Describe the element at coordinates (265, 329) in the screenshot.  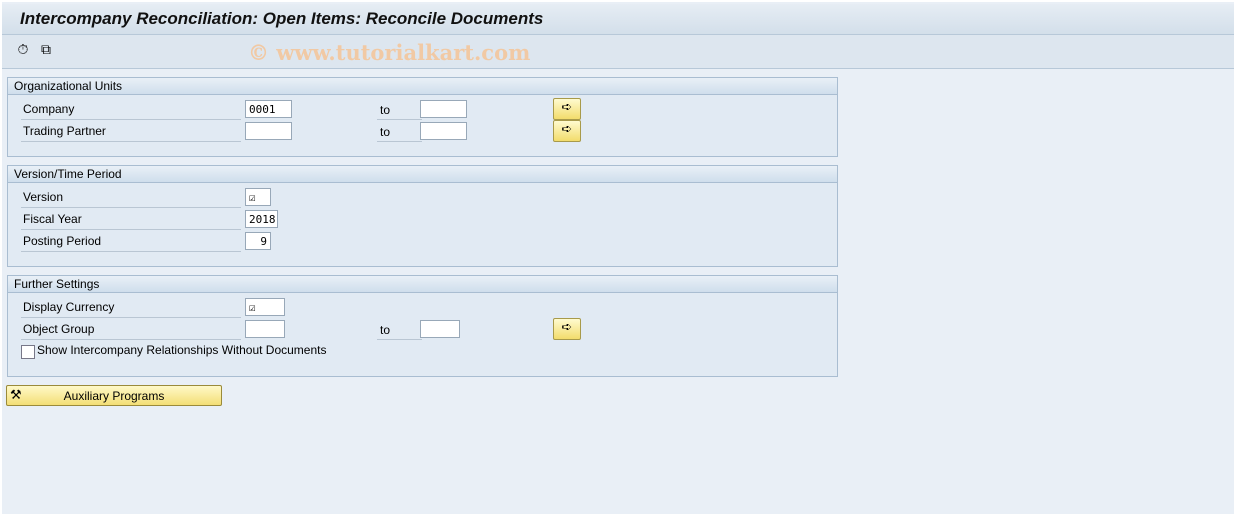
I see `object-group-from-input` at that location.